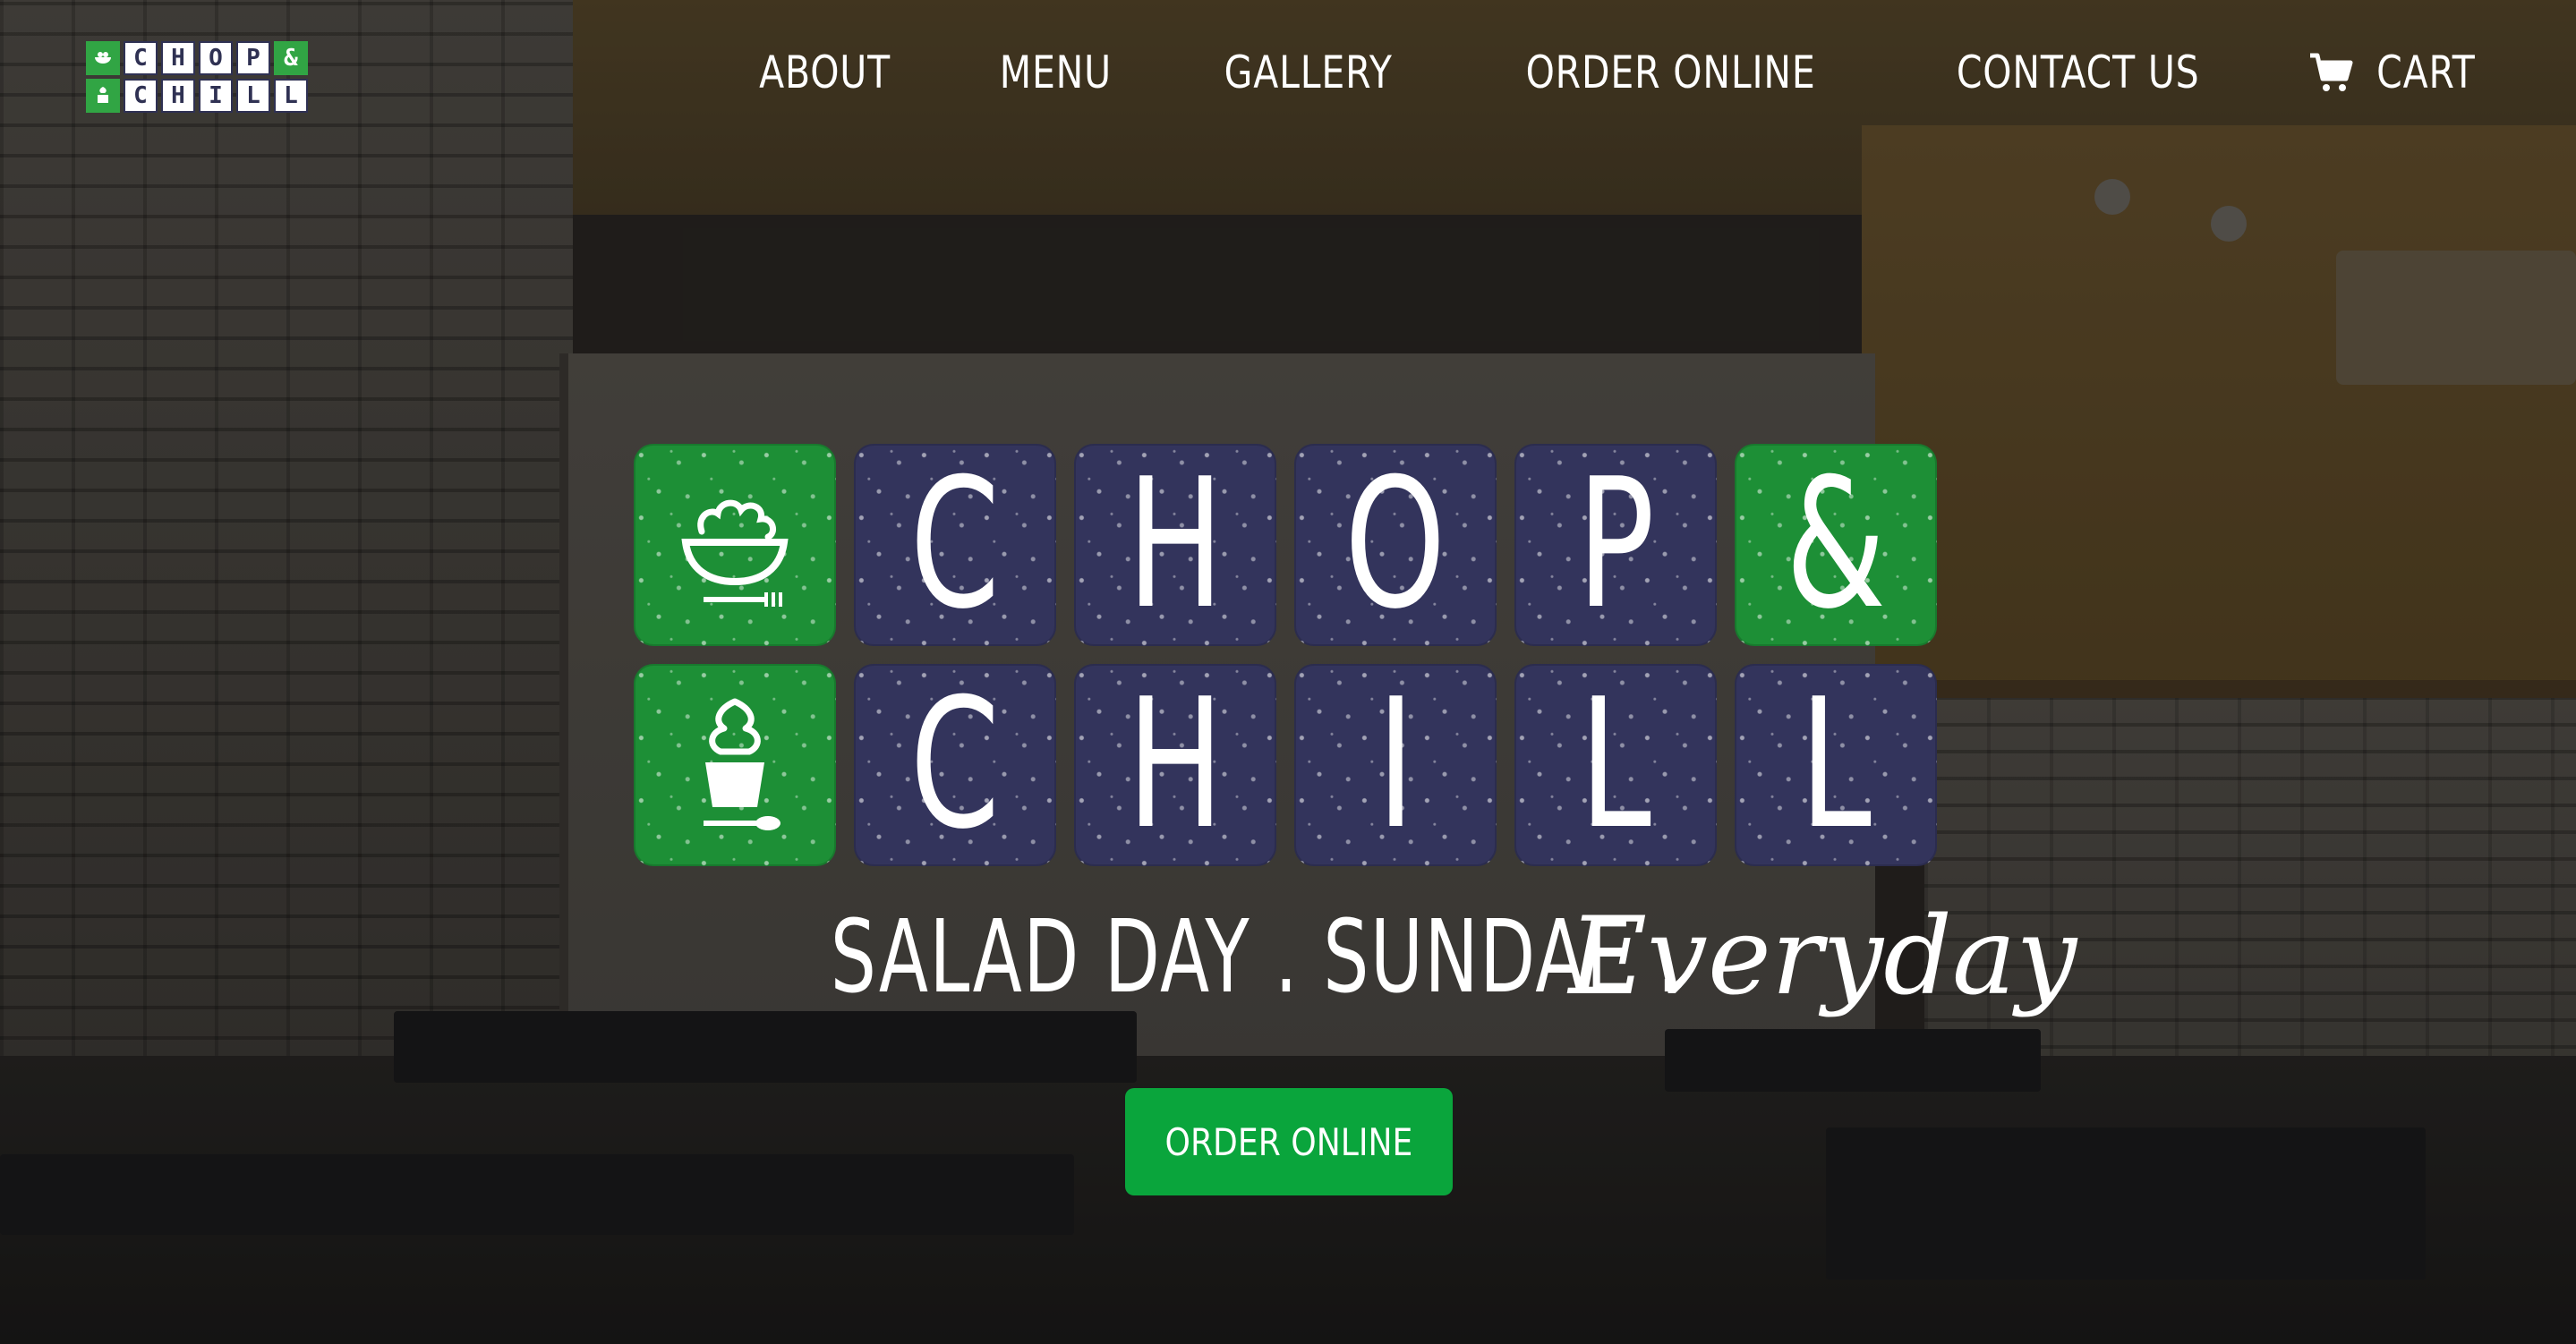  What do you see at coordinates (2330, 72) in the screenshot?
I see `shopping-cart-icon` at bounding box center [2330, 72].